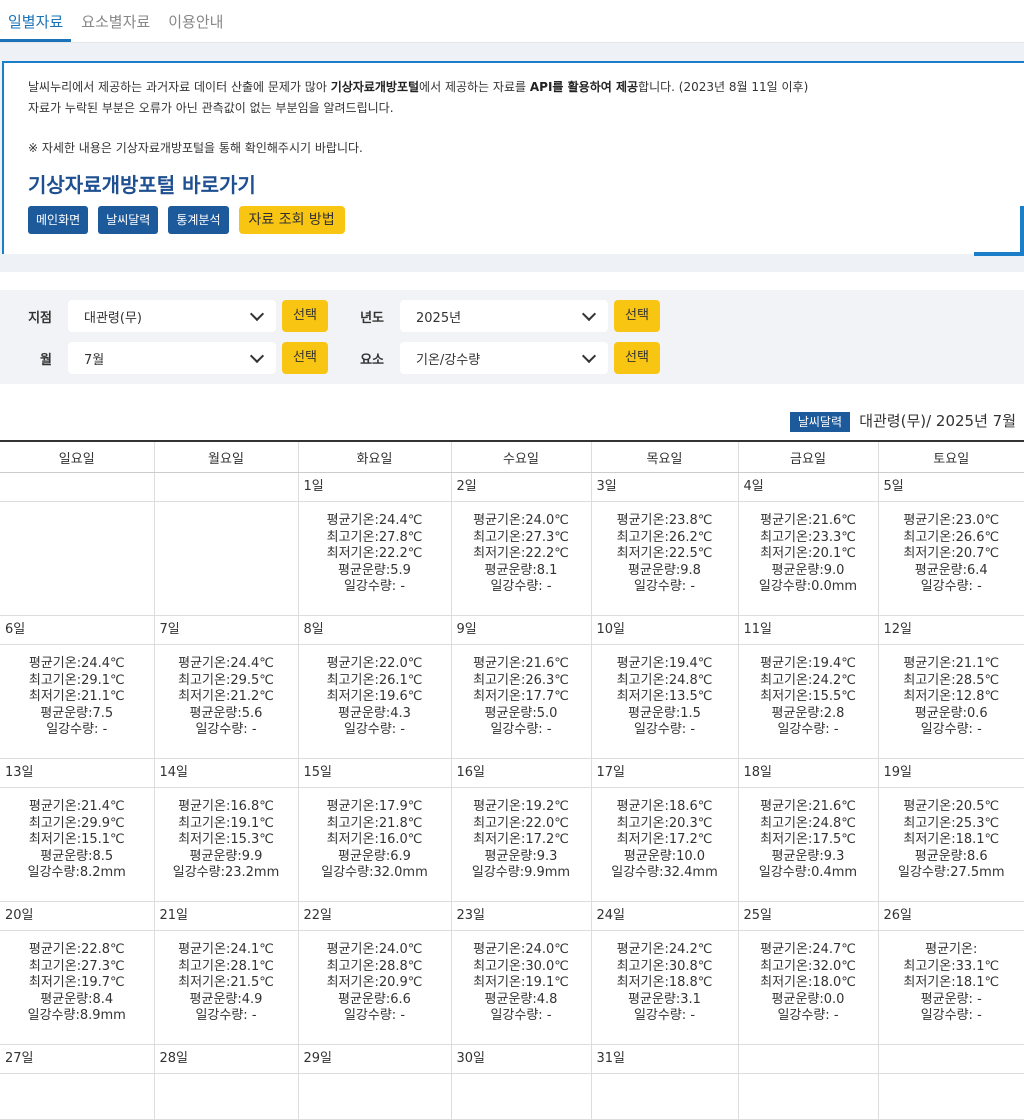 The height and width of the screenshot is (1120, 1024). I want to click on station-value: 대관령(무), so click(113, 316).